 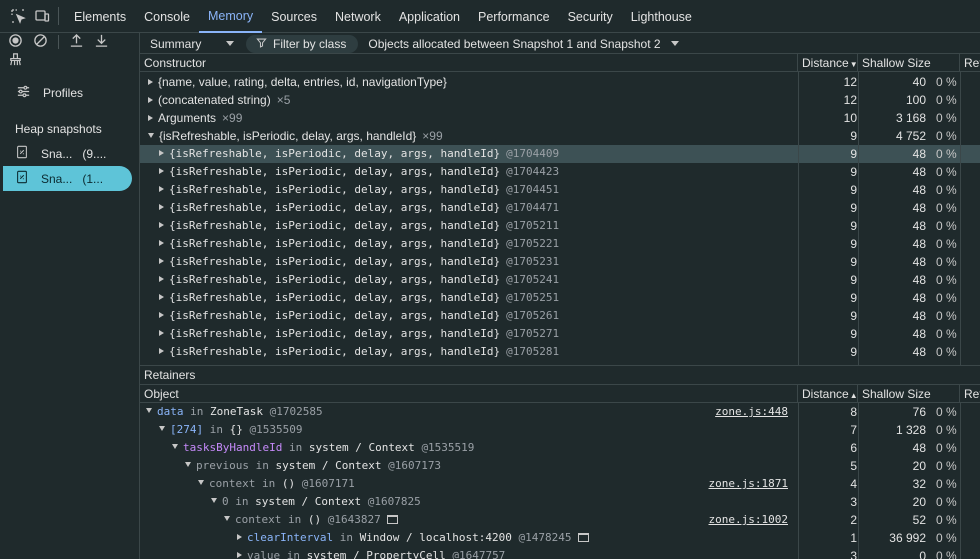 I want to click on distance-cell: 10, so click(x=850, y=118).